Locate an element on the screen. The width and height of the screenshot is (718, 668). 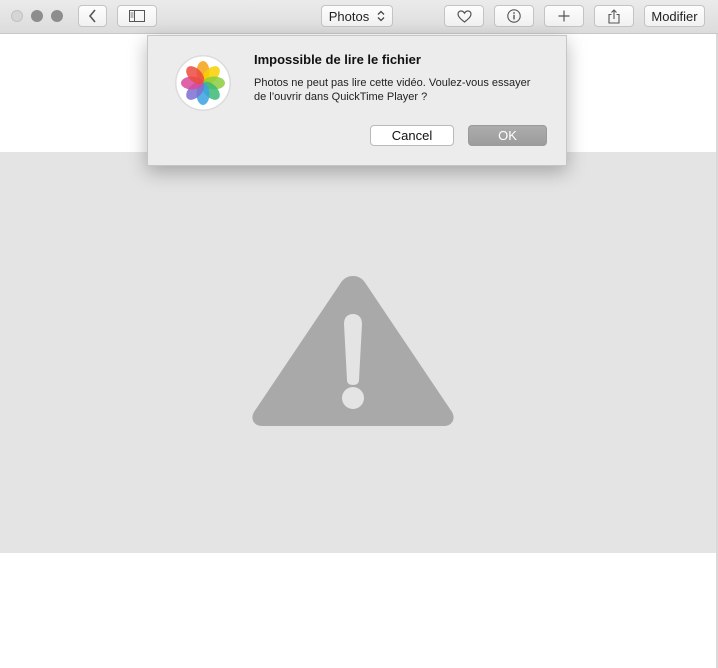
share-icon is located at coordinates (614, 16).